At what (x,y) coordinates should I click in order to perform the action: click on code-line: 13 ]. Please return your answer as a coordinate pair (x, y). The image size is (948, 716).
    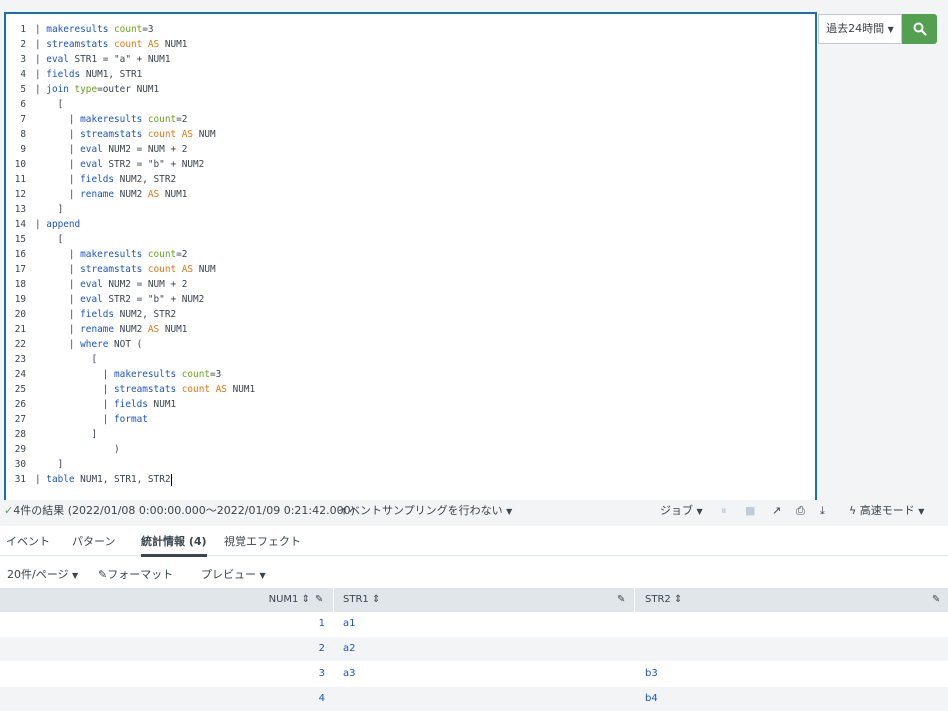
    Looking at the image, I should click on (410, 209).